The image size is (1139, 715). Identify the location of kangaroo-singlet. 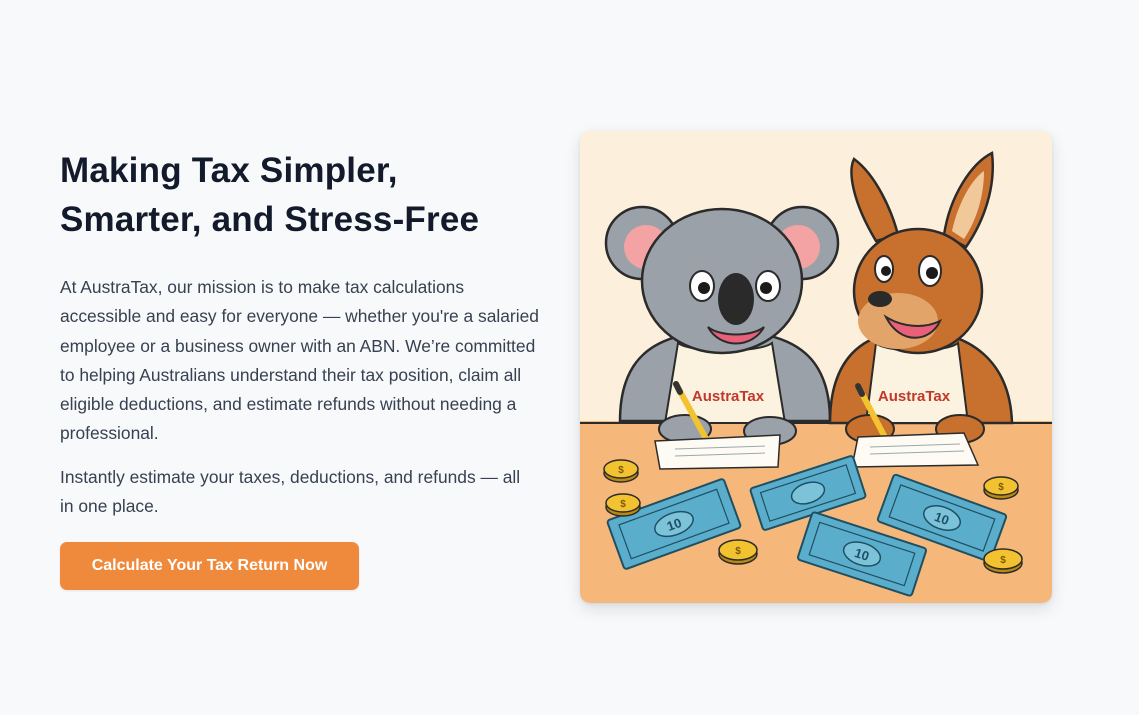
(917, 382).